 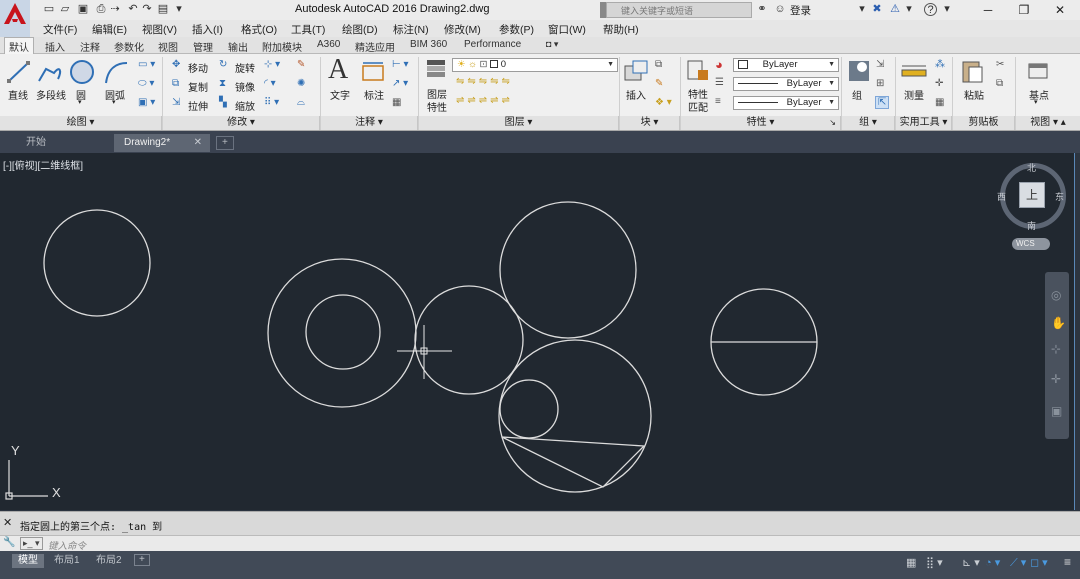 What do you see at coordinates (360, 29) in the screenshot?
I see `menu-draw: 绘图(D)` at bounding box center [360, 29].